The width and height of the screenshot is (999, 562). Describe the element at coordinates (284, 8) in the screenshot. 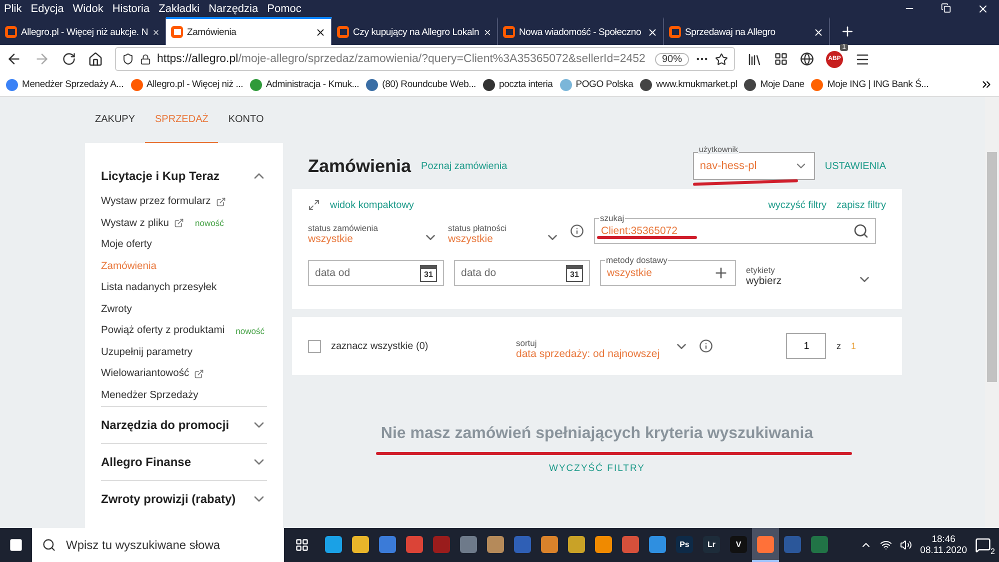

I see `menu-item: Pomoc` at that location.